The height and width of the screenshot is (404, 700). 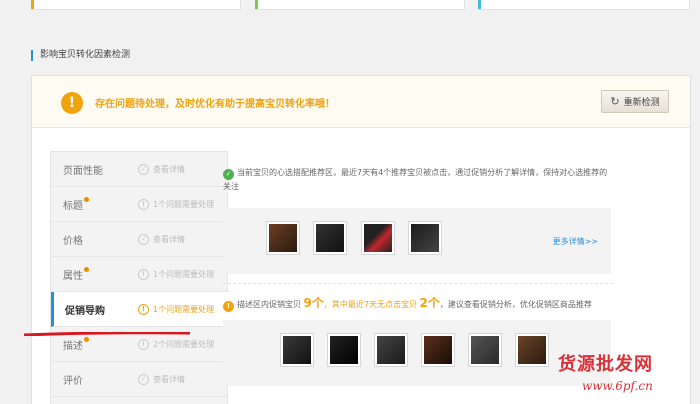 I want to click on recommend-thumbnails: 更多详情>>, so click(x=417, y=241).